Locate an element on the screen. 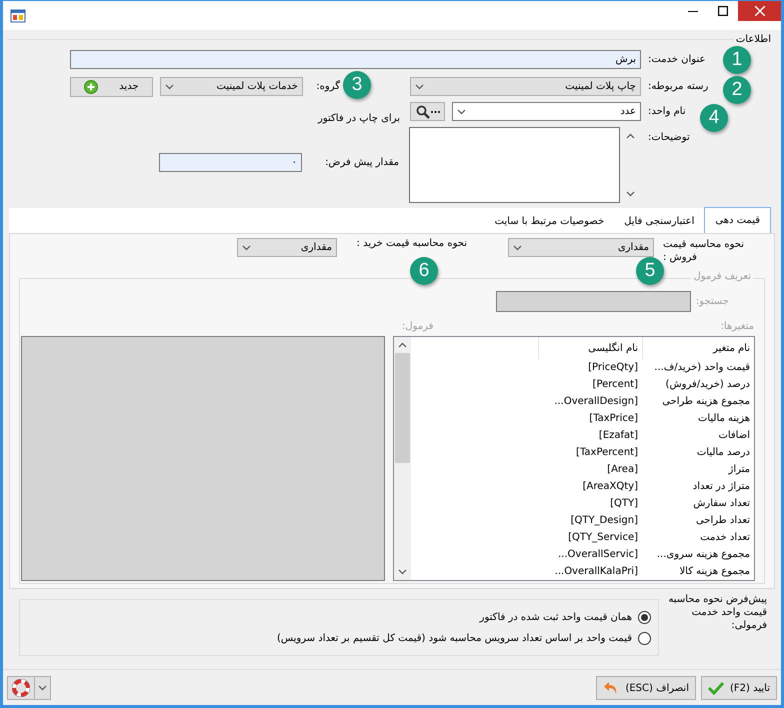 This screenshot has width=784, height=708. unit-dropdown: عدد is located at coordinates (546, 111).